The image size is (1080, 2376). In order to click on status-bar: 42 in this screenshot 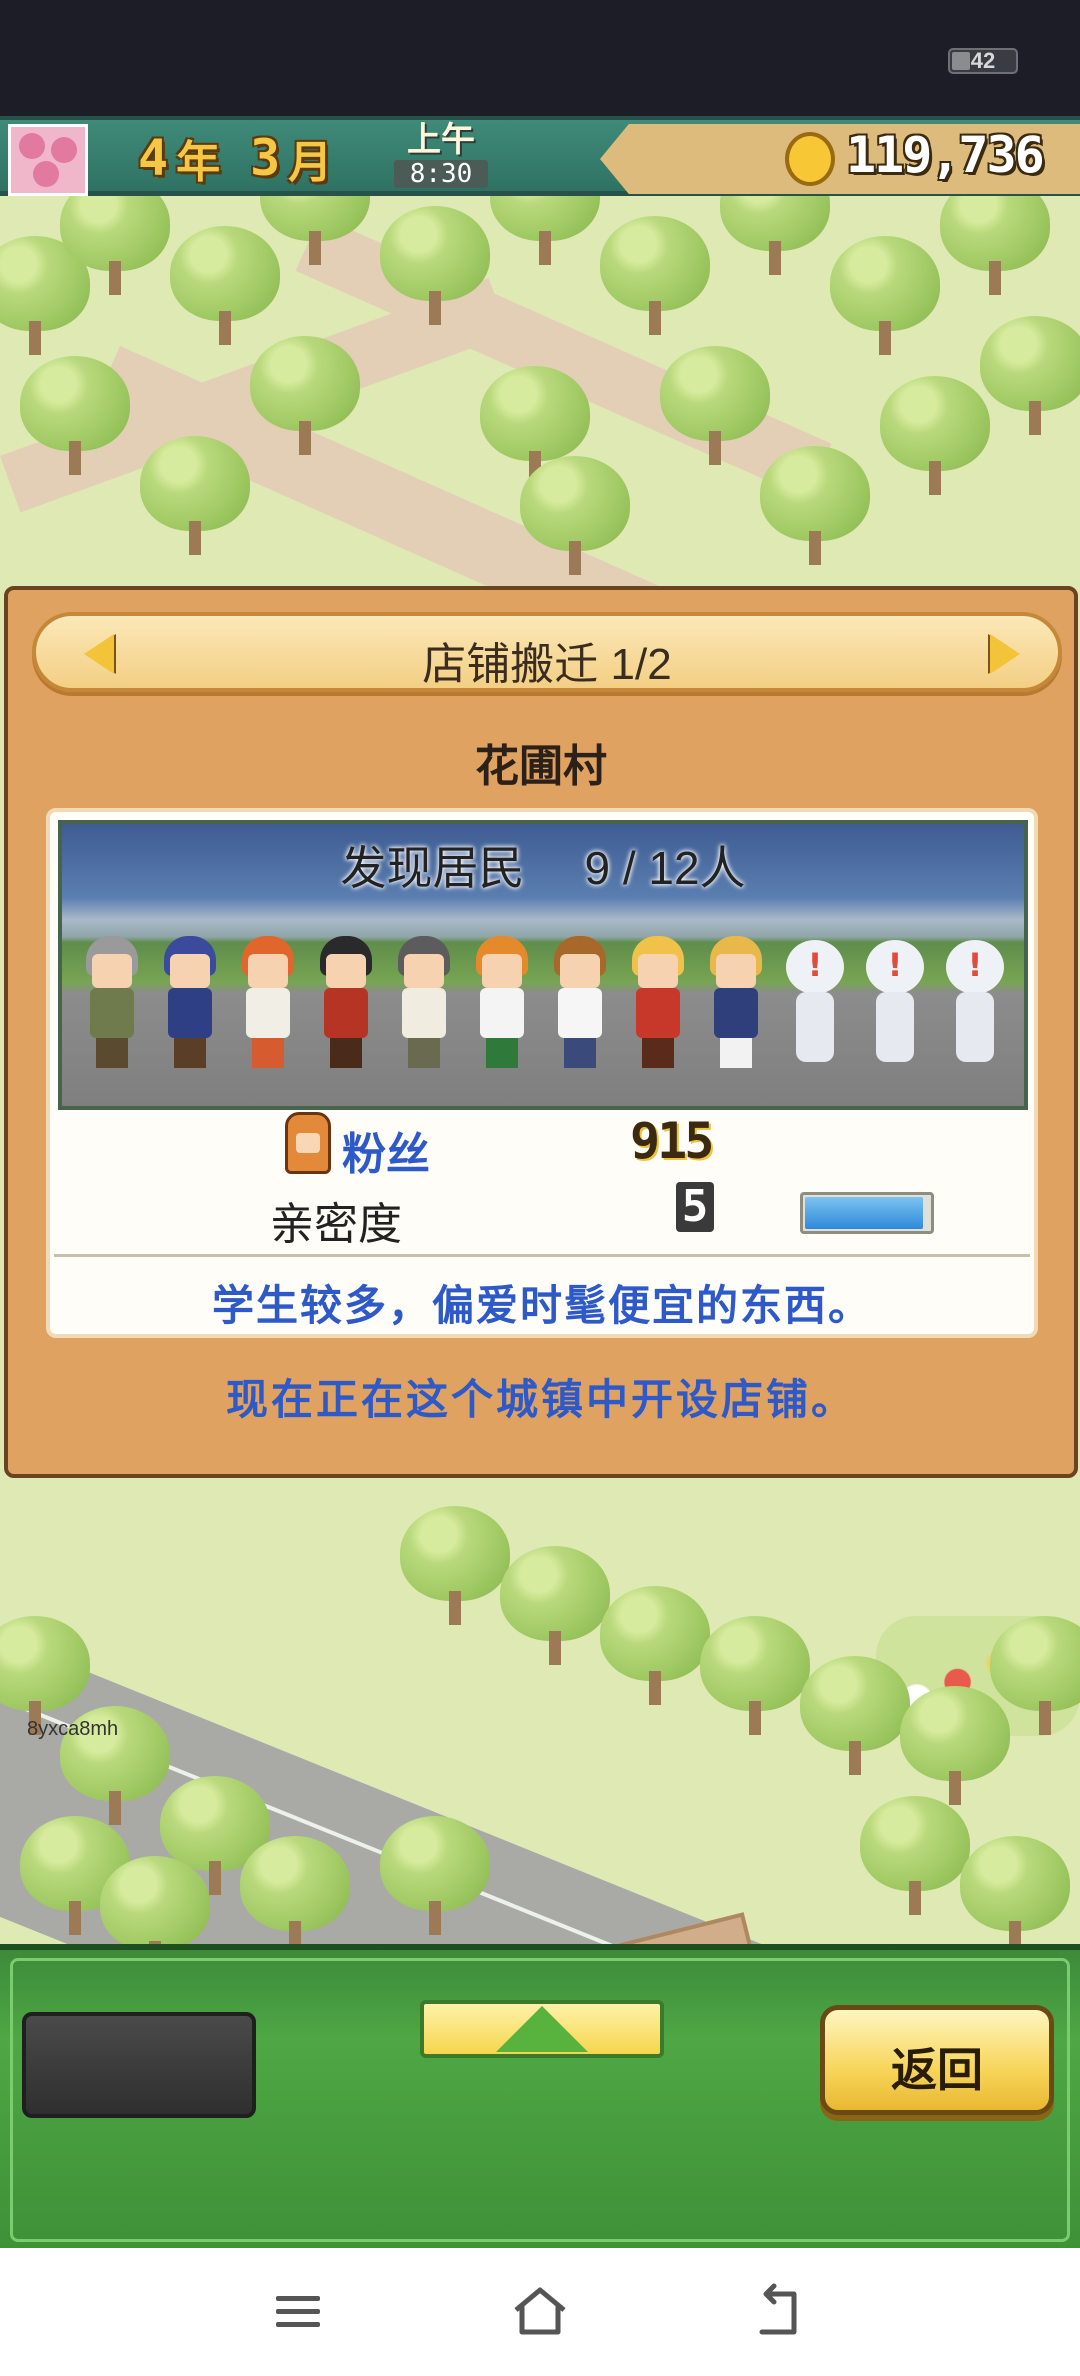, I will do `click(540, 58)`.